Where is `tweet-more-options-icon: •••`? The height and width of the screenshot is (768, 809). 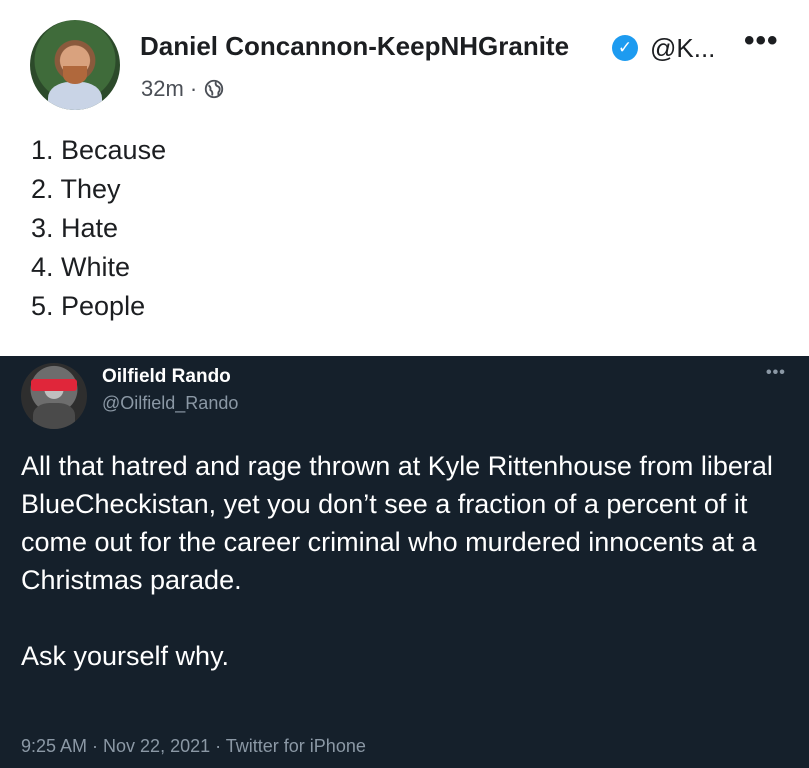 tweet-more-options-icon: ••• is located at coordinates (776, 373).